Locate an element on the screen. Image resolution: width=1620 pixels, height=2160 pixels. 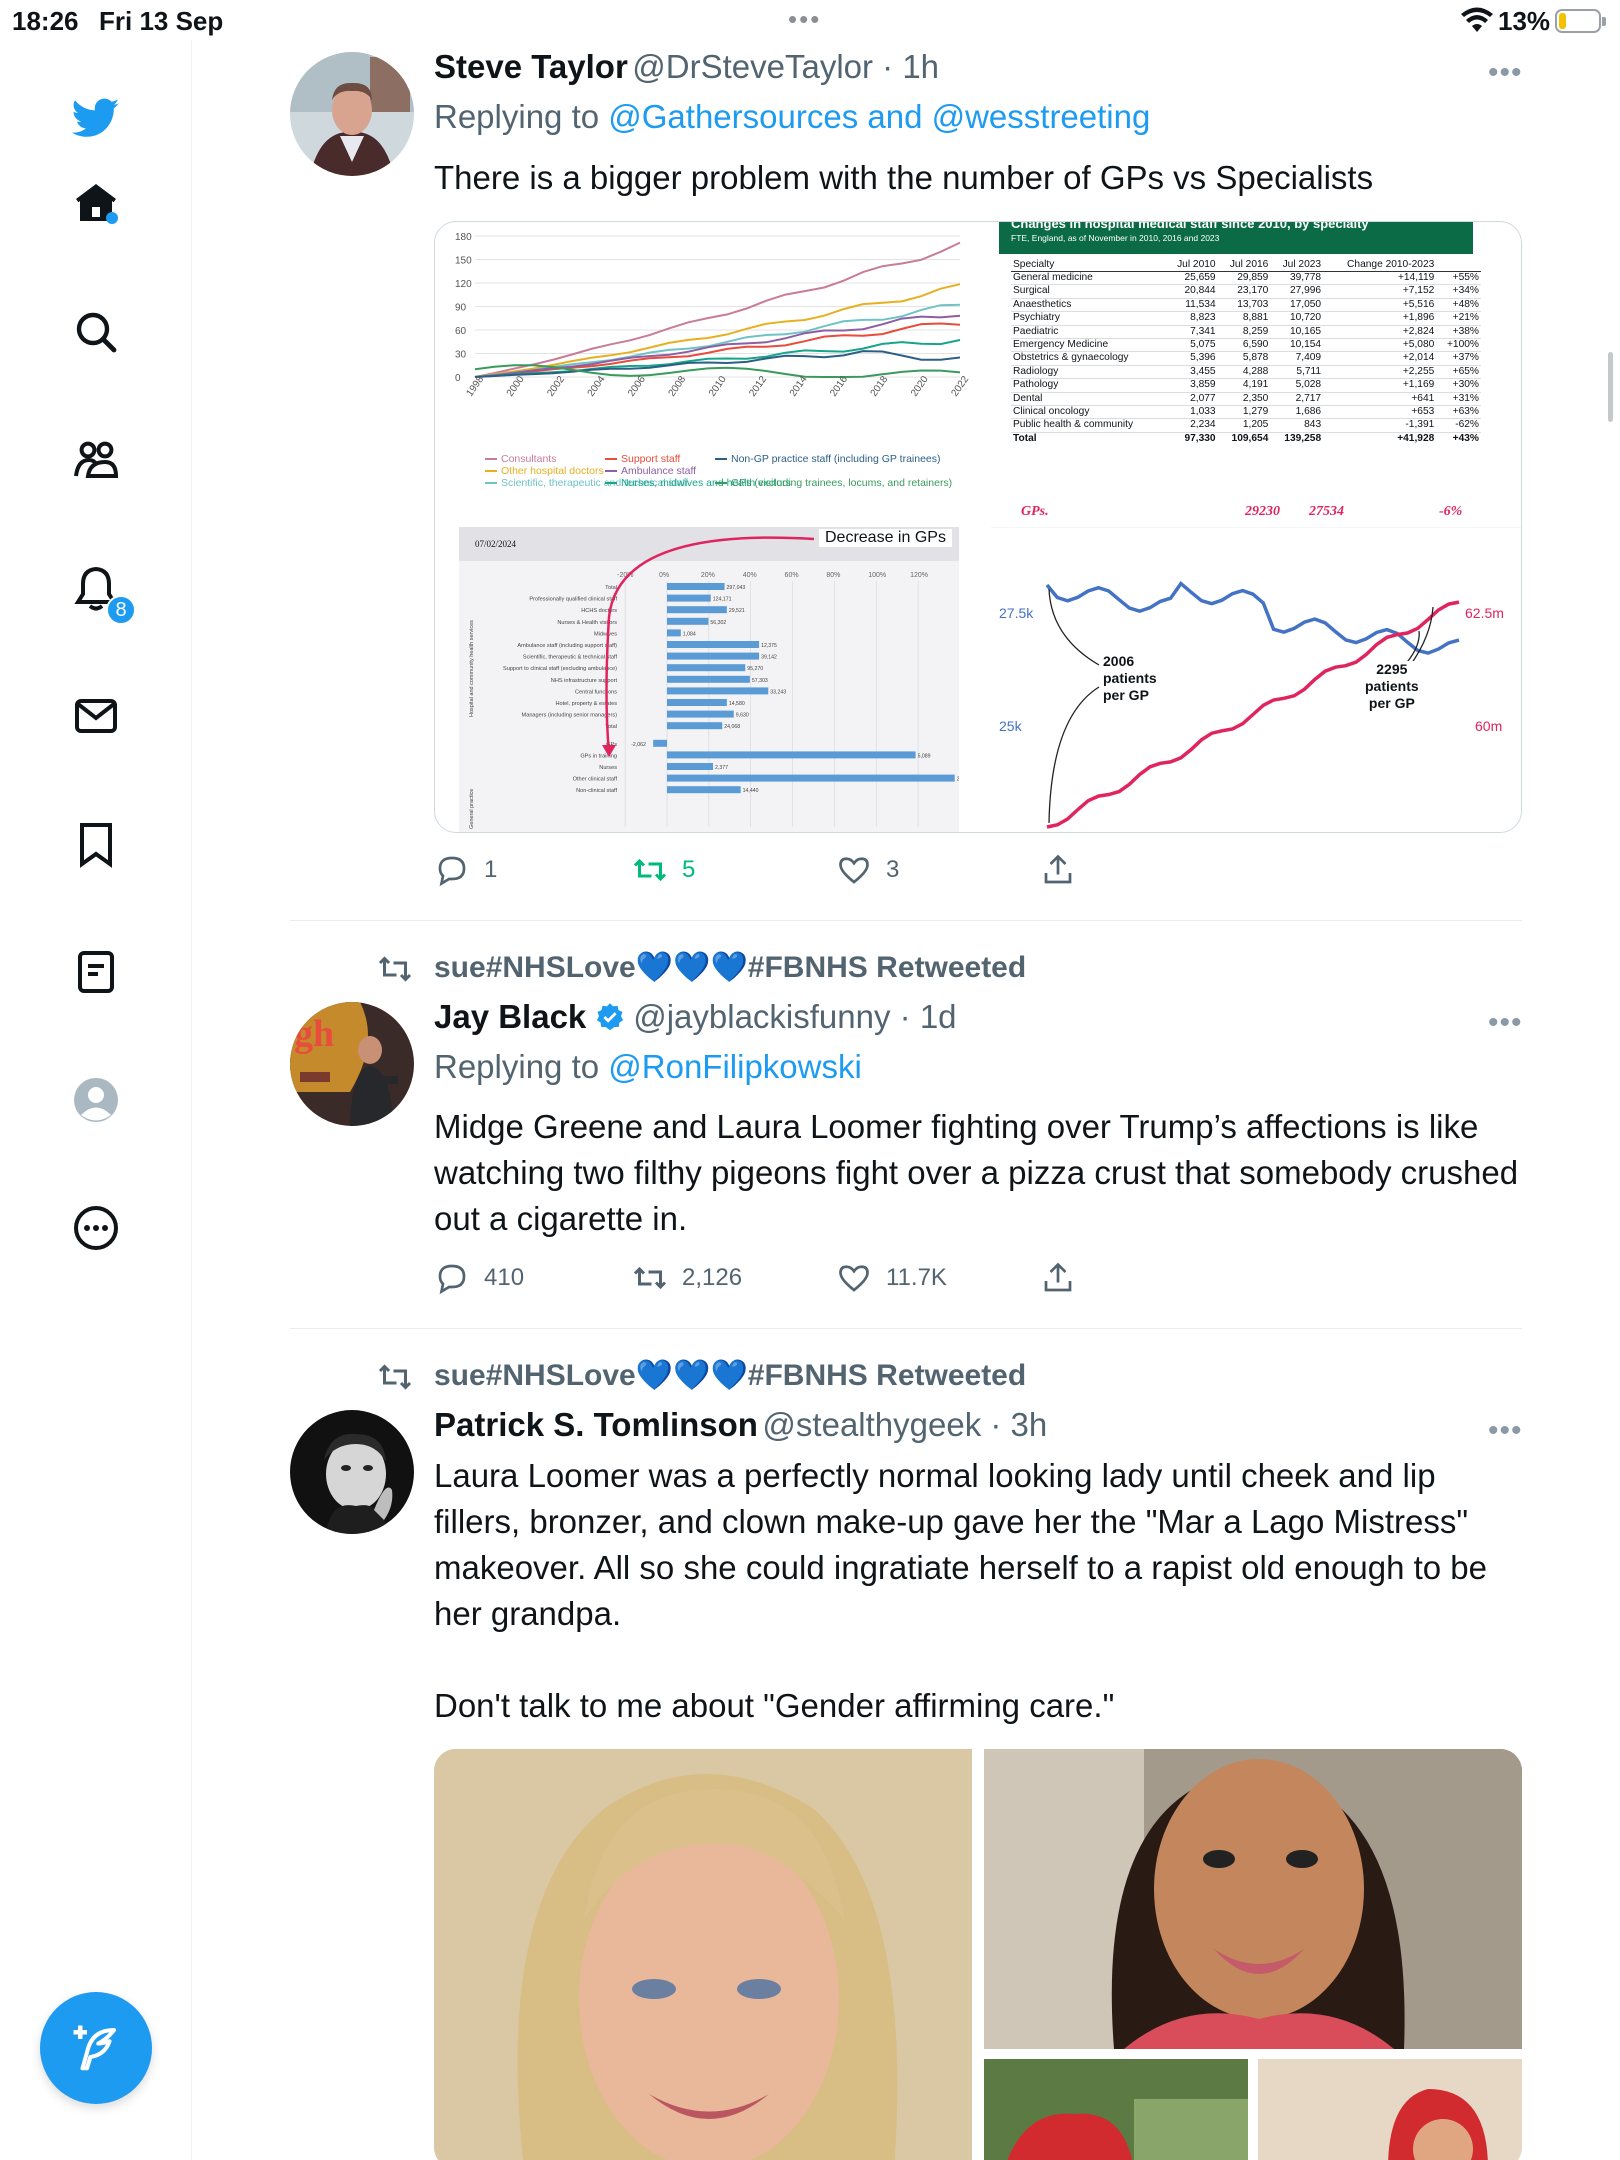
author-name: Patrick S. Tomlinson is located at coordinates (596, 1424).